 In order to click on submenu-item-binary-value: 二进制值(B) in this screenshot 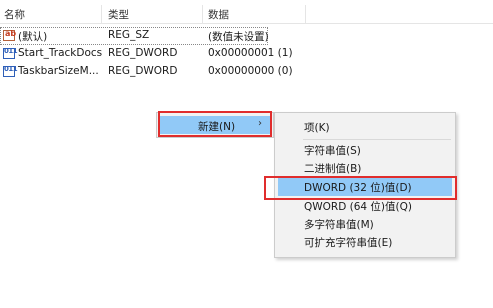, I will do `click(365, 168)`.